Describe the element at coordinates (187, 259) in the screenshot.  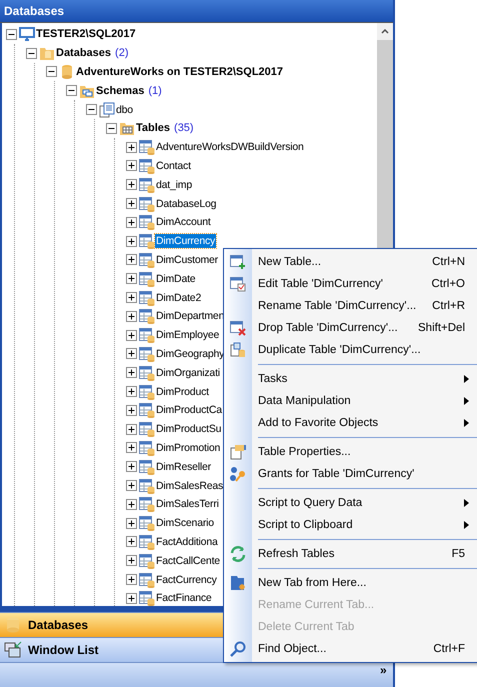
I see `tree-item: DimCustomer` at that location.